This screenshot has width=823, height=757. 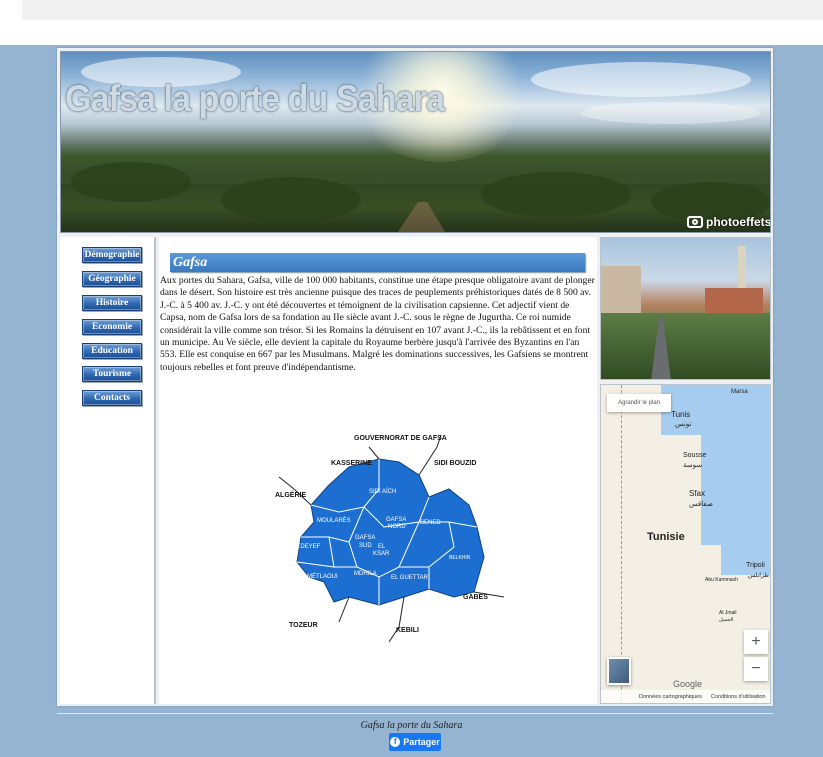 What do you see at coordinates (112, 255) in the screenshot?
I see `nav-button-demographie: Démographie` at bounding box center [112, 255].